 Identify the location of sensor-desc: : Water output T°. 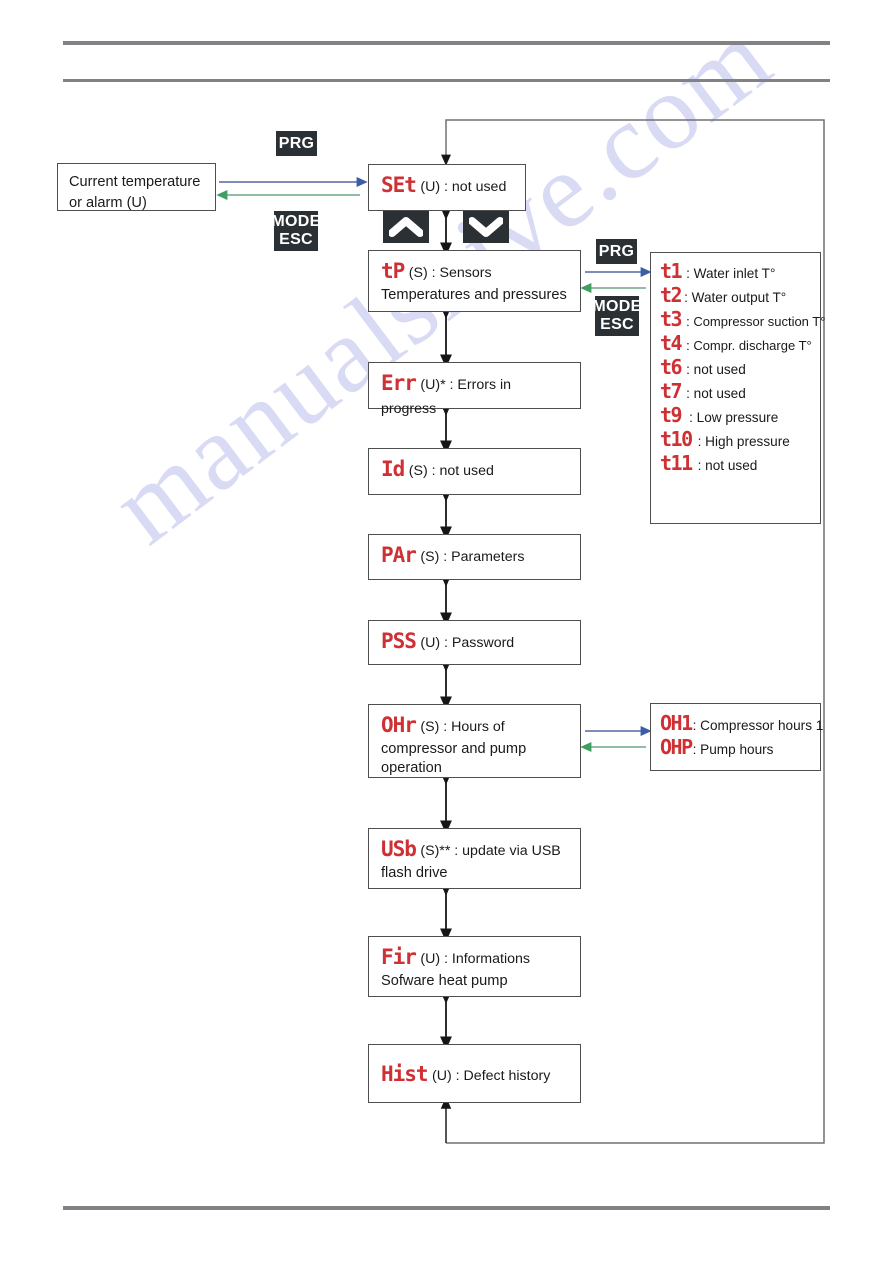
(735, 297).